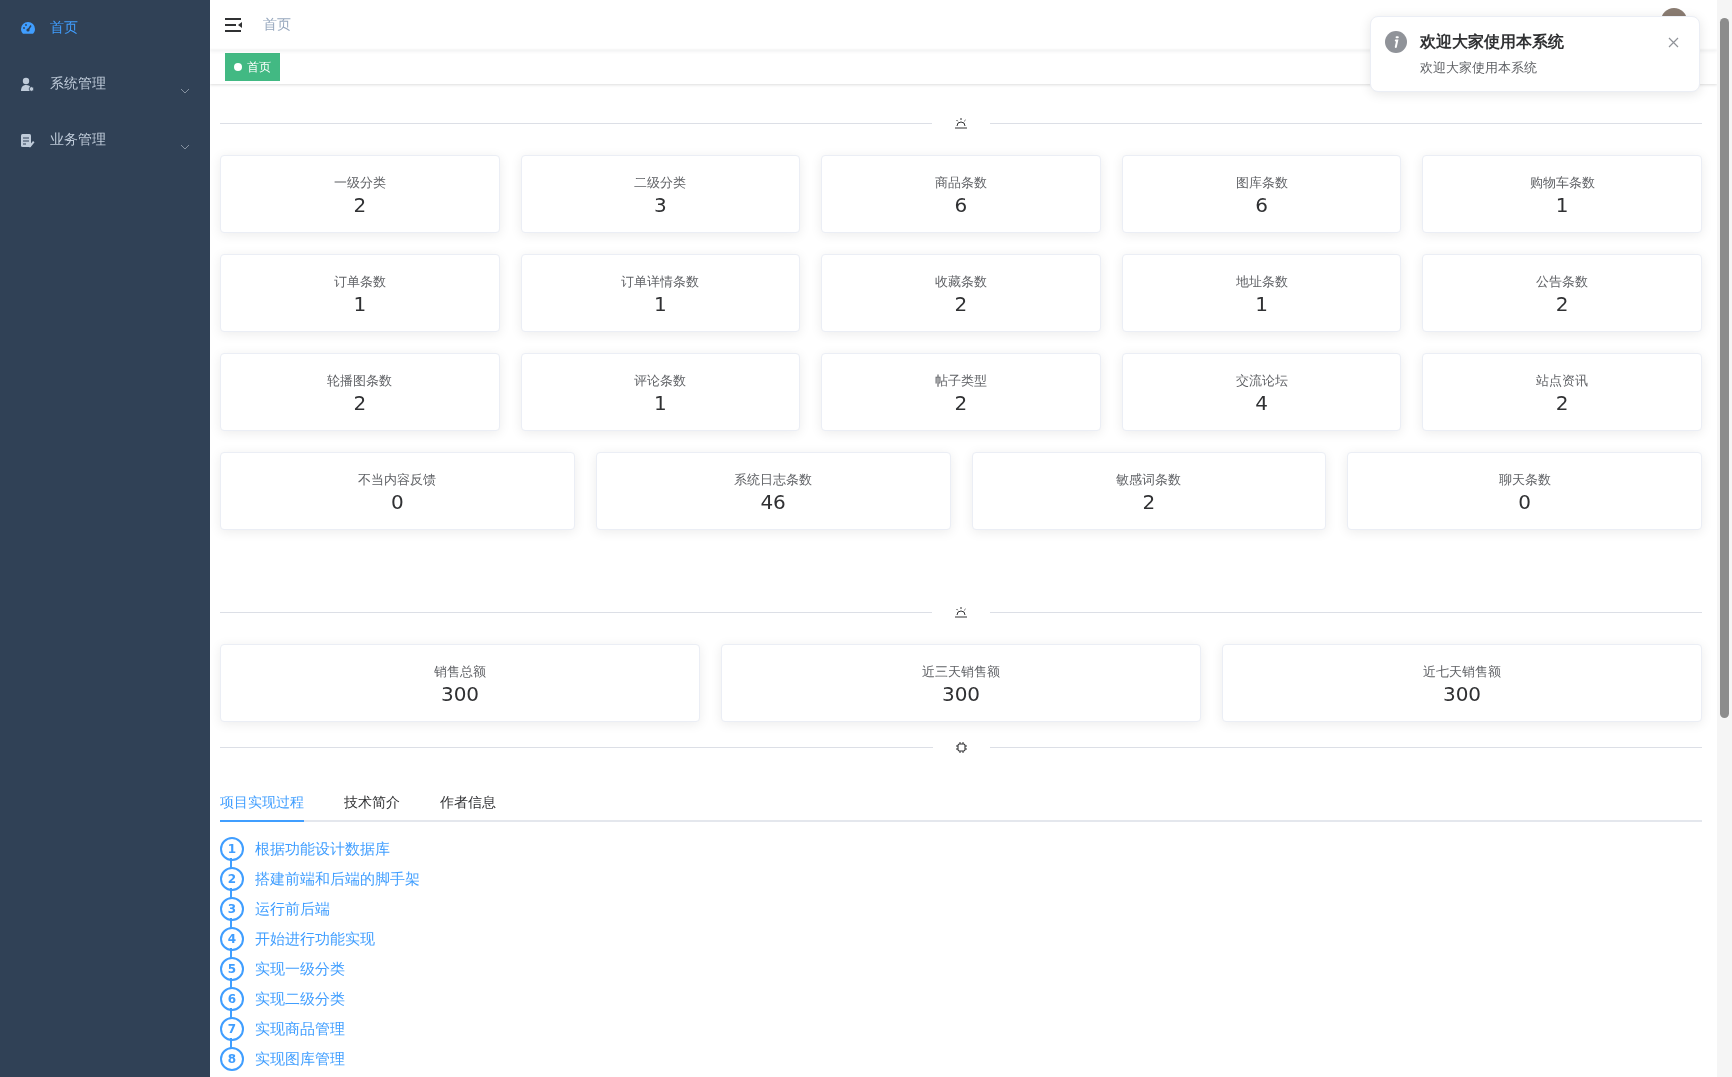 The height and width of the screenshot is (1077, 1732). What do you see at coordinates (360, 381) in the screenshot?
I see `stat-label: 轮播图条数` at bounding box center [360, 381].